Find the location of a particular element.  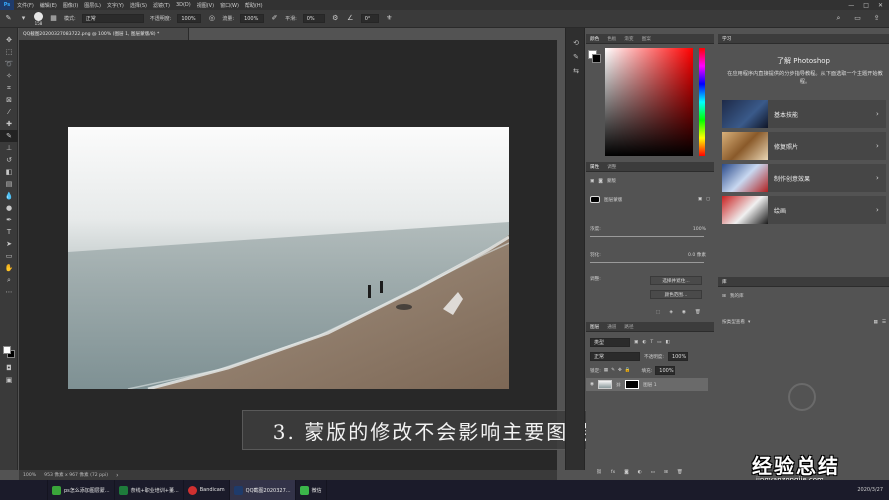

rectangle-tool-icon: ▭ is located at coordinates (9, 256).